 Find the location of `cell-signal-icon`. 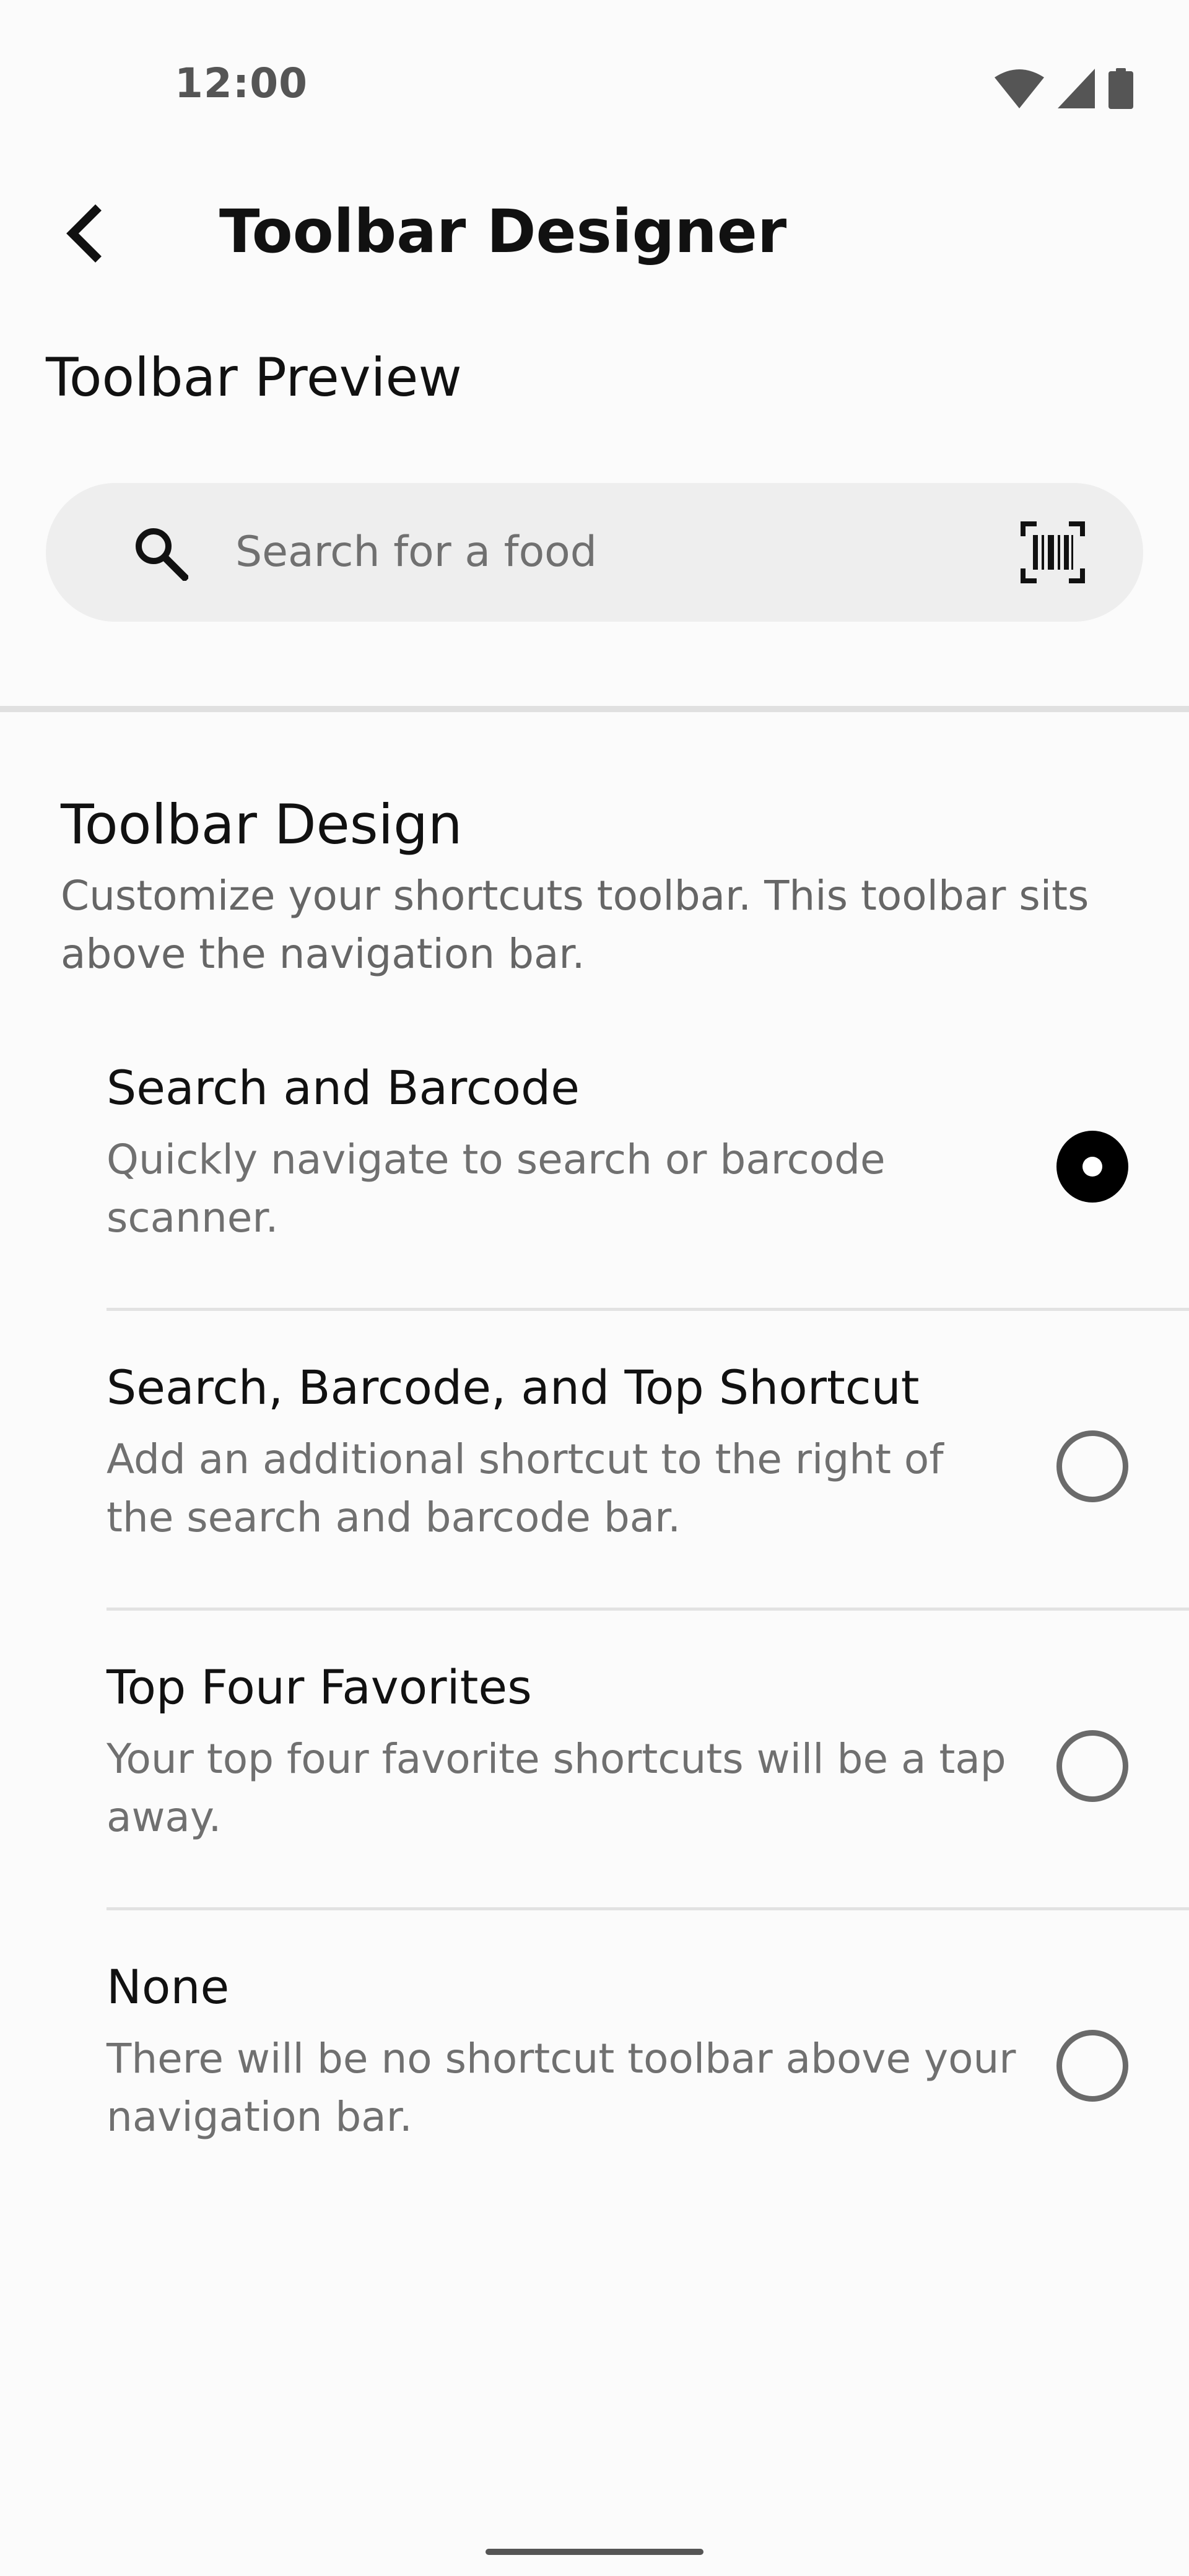

cell-signal-icon is located at coordinates (1076, 88).